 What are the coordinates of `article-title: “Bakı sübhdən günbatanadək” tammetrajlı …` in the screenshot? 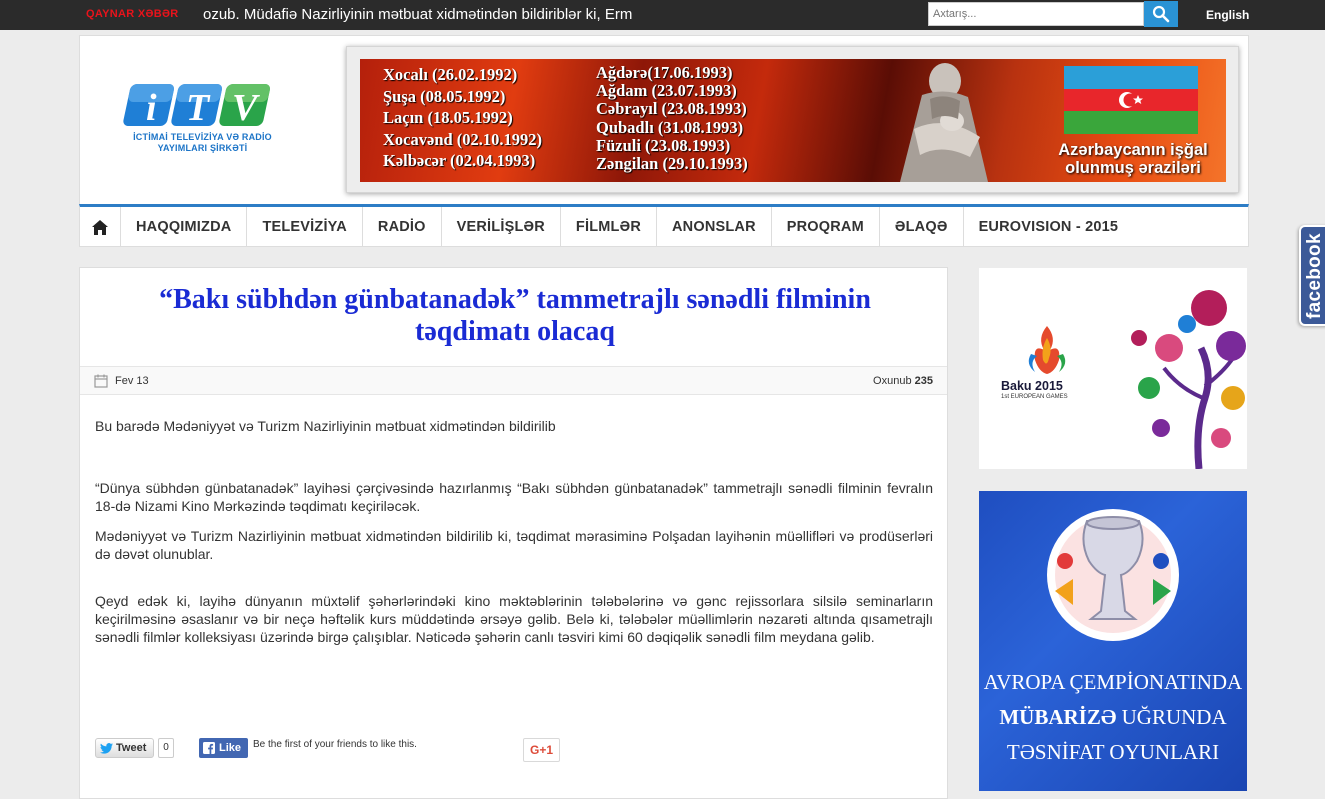 It's located at (515, 315).